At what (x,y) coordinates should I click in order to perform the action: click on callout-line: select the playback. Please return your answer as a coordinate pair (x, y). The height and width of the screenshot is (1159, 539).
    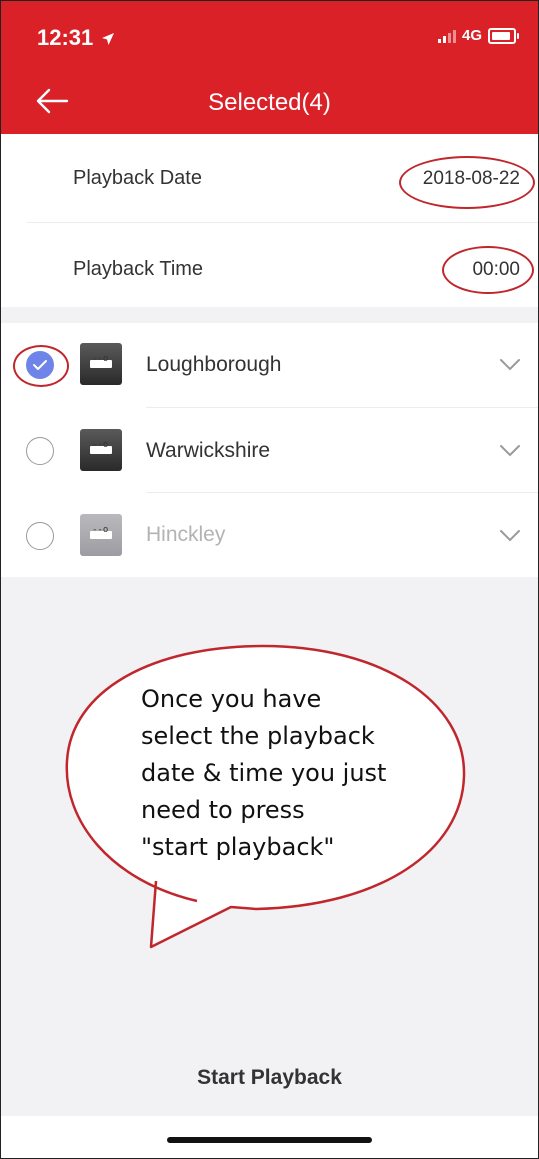
    Looking at the image, I should click on (258, 736).